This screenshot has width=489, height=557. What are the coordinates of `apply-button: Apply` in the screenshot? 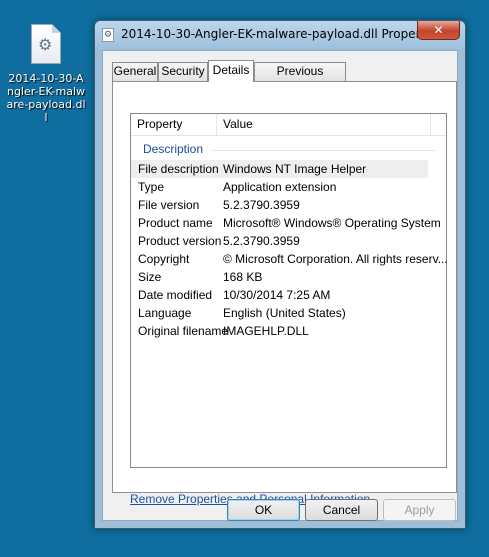 It's located at (419, 510).